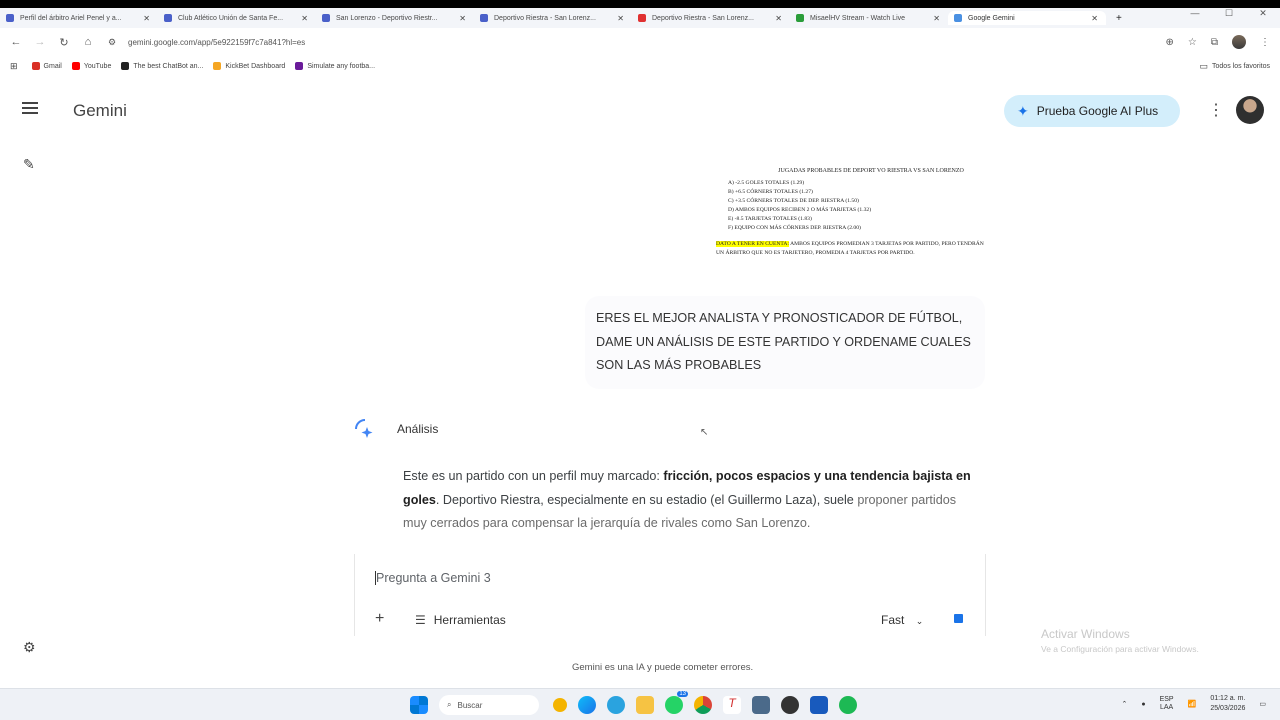  What do you see at coordinates (16, 42) in the screenshot?
I see `back-icon: ←` at bounding box center [16, 42].